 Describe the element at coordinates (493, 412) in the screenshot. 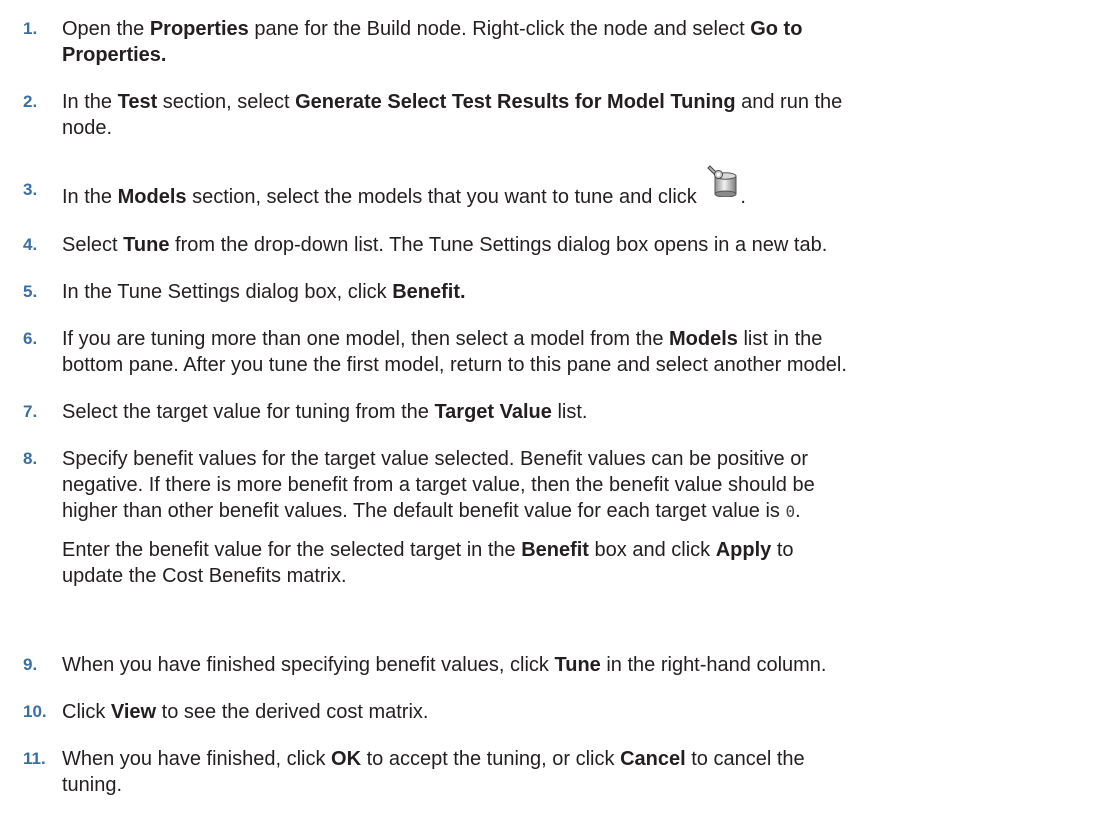

I see `ui-label-target-value: Target Value` at that location.